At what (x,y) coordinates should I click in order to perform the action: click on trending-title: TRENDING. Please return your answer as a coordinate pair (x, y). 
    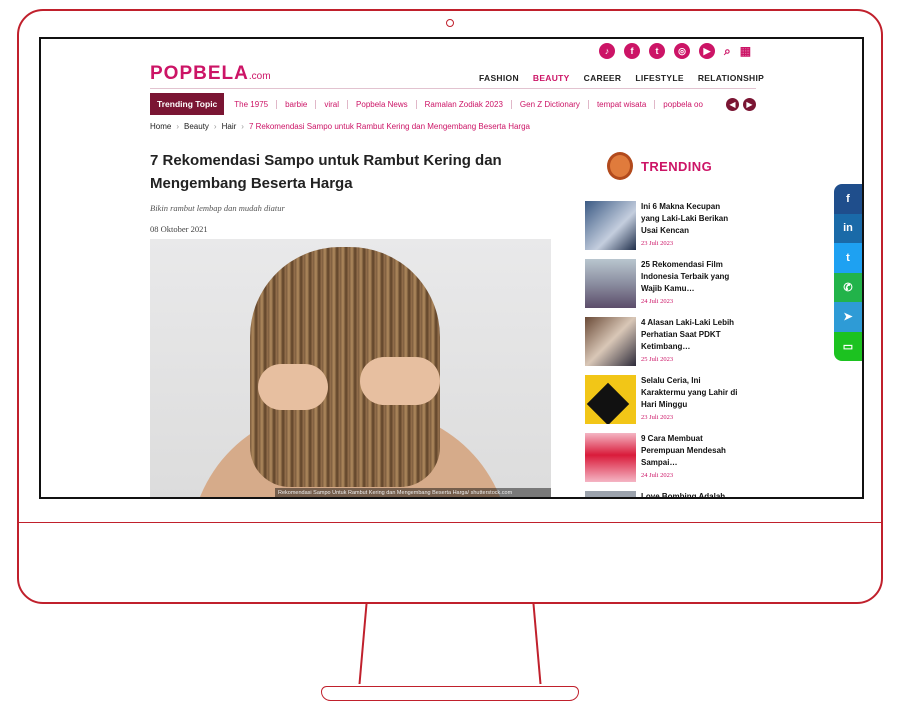
    Looking at the image, I should click on (677, 166).